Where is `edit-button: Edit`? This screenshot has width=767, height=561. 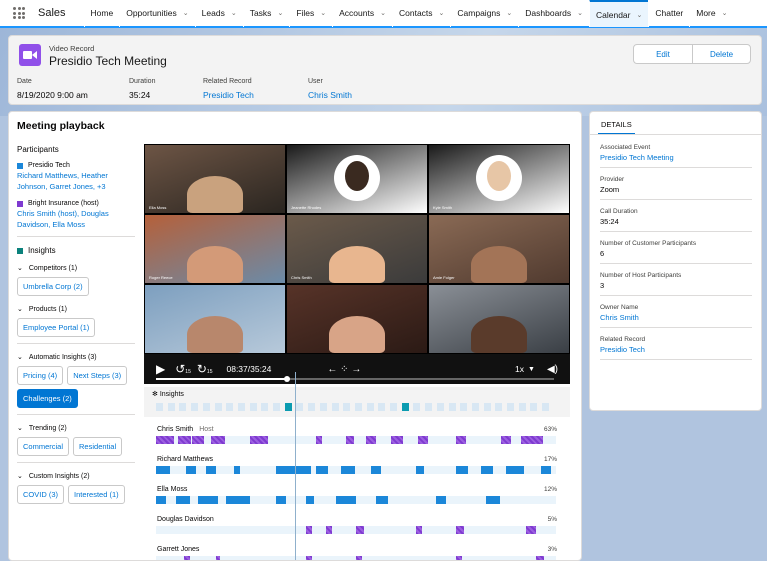
edit-button: Edit is located at coordinates (663, 54).